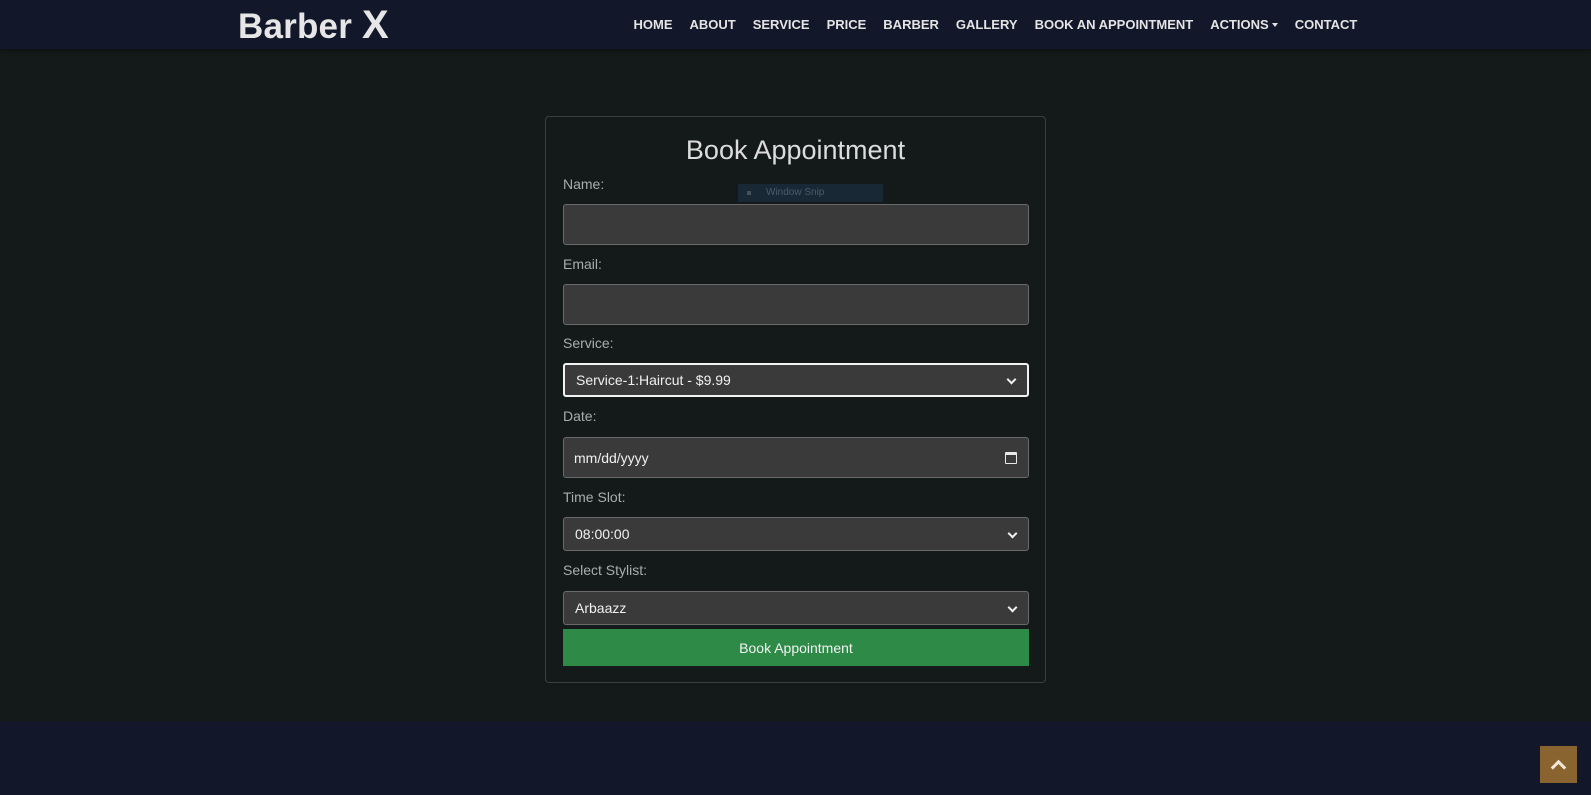 The image size is (1591, 795). Describe the element at coordinates (986, 24) in the screenshot. I see `nav-gallery: GALLERY` at that location.